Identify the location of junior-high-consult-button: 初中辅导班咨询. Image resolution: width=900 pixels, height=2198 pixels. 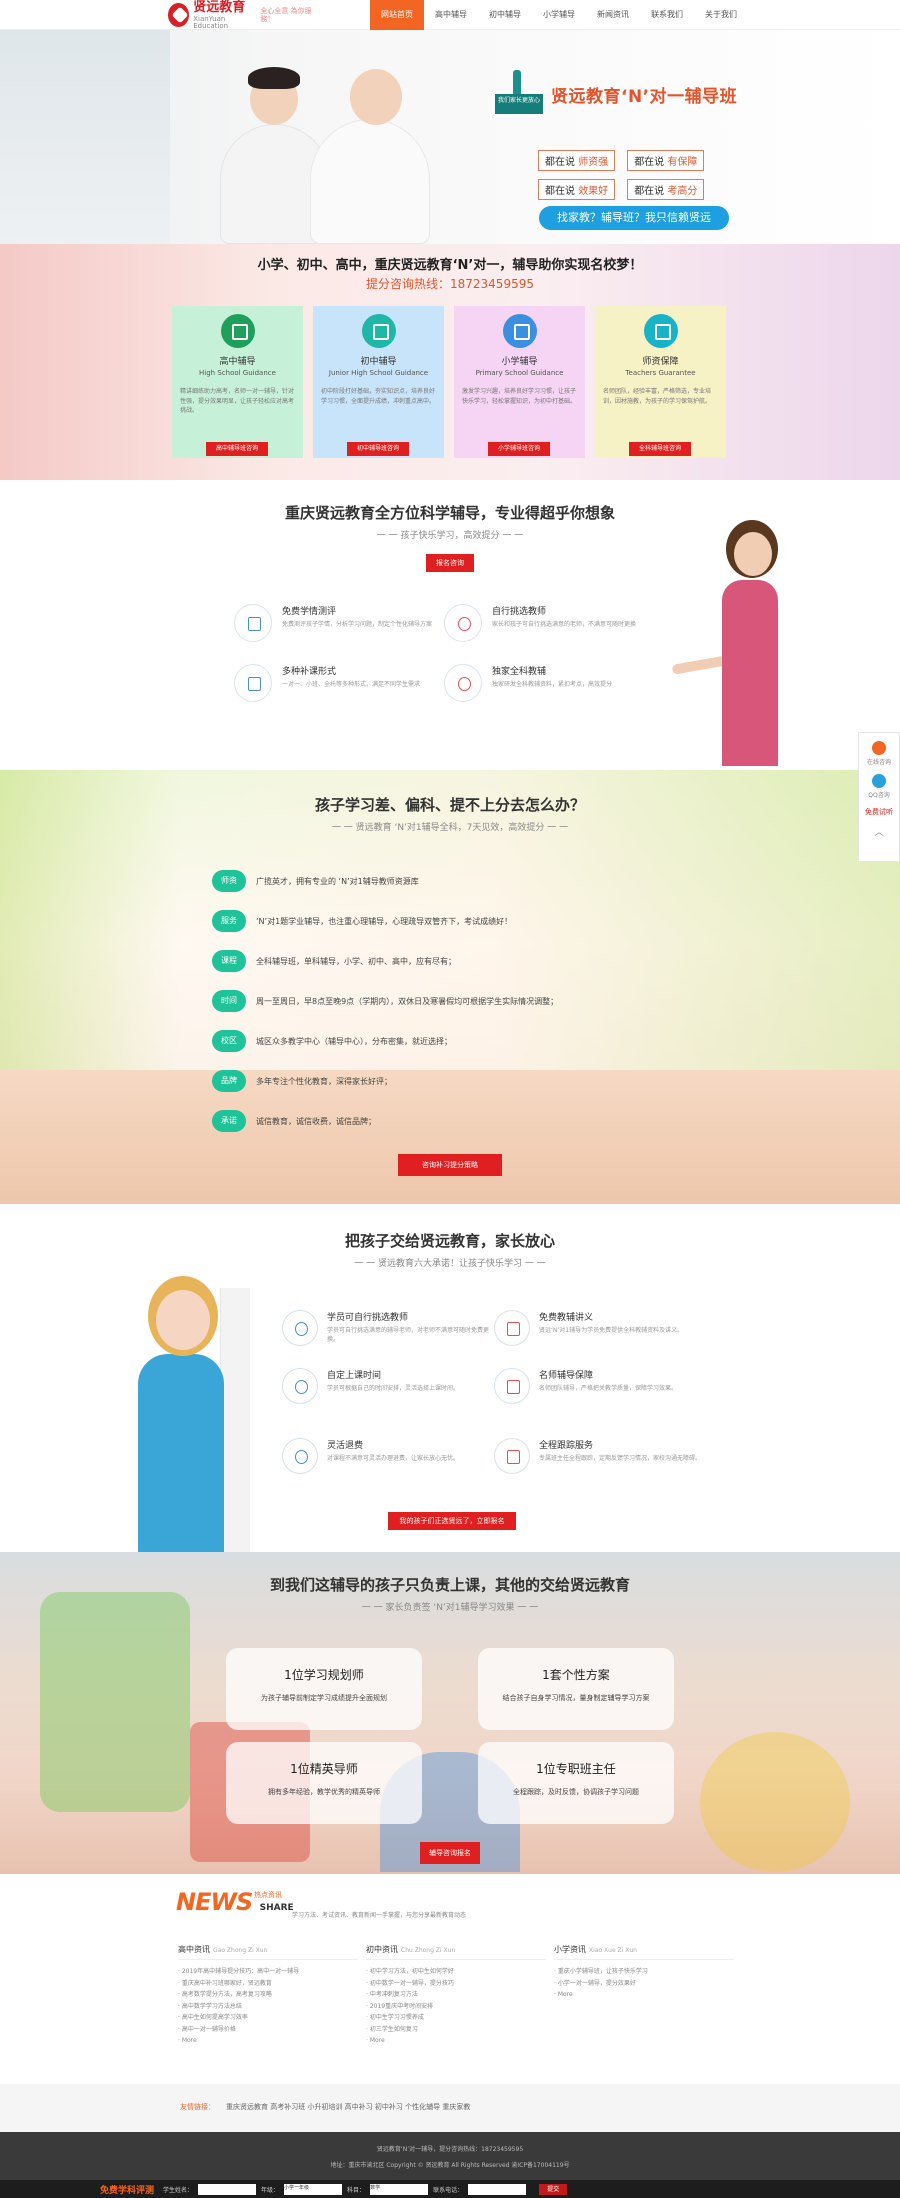
(378, 449).